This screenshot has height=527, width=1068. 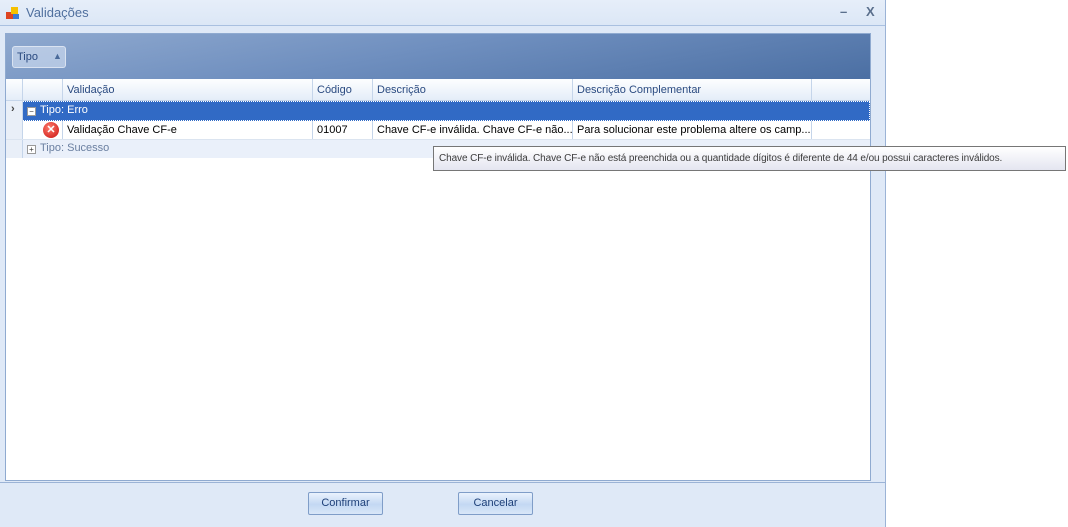 What do you see at coordinates (692, 89) in the screenshot?
I see `column-header-descricao-complementar: Descrição Complementar` at bounding box center [692, 89].